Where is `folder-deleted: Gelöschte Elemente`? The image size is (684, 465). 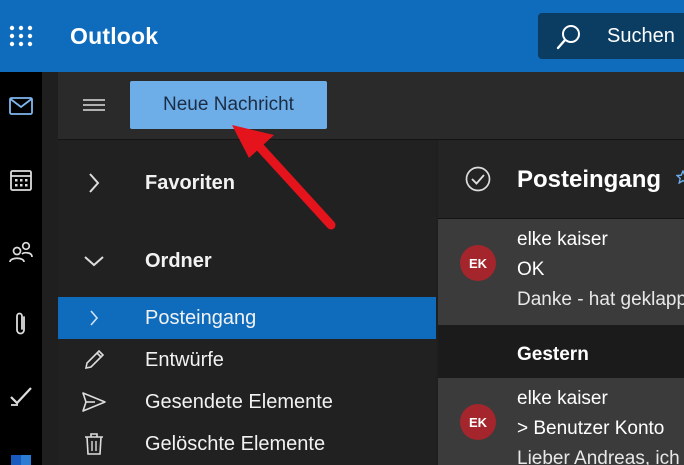 folder-deleted: Gelöschte Elemente is located at coordinates (247, 444).